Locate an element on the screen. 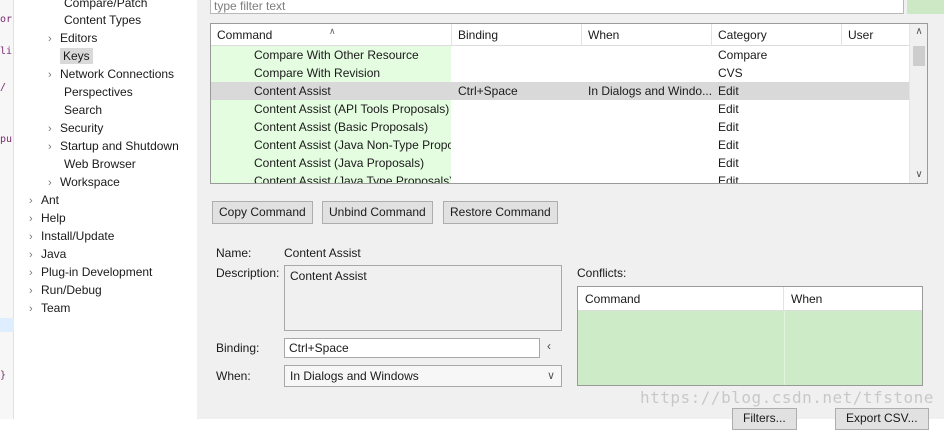 The height and width of the screenshot is (430, 944). cell-category: CVS is located at coordinates (730, 73).